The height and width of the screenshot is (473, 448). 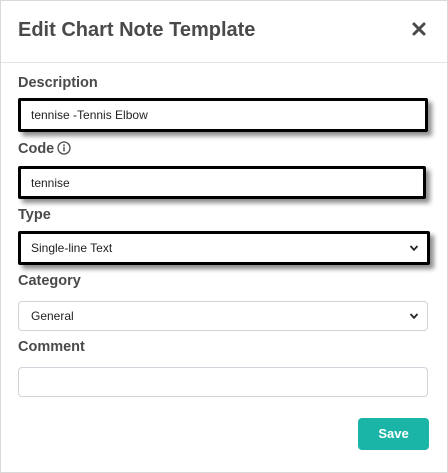 What do you see at coordinates (36, 149) in the screenshot?
I see `code-label-text: Code` at bounding box center [36, 149].